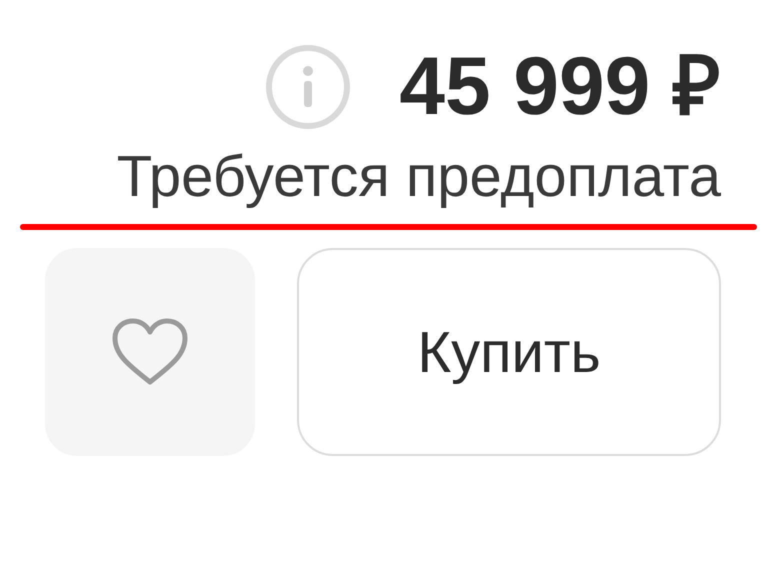 The height and width of the screenshot is (567, 777). Describe the element at coordinates (560, 87) in the screenshot. I see `price: 45 999 ₽` at that location.